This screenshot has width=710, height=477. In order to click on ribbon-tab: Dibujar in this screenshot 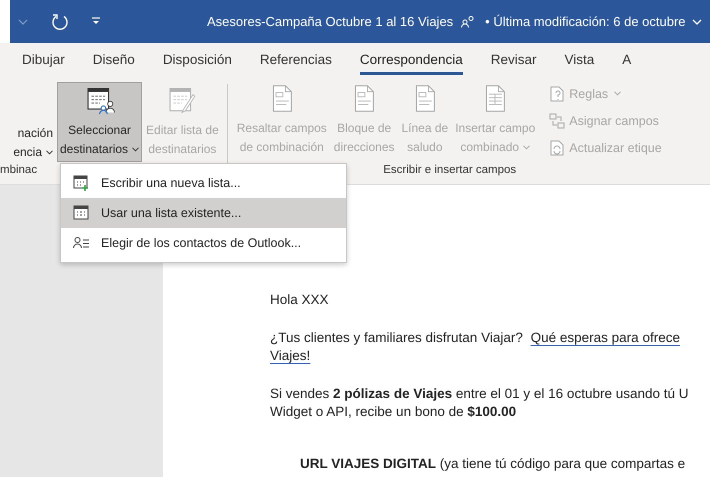, I will do `click(43, 60)`.